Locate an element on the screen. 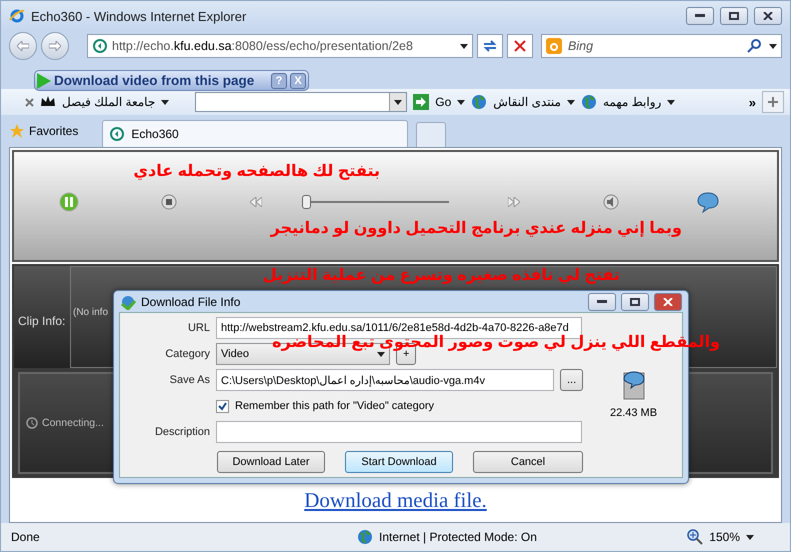 This screenshot has width=791, height=552. input-field is located at coordinates (399, 432).